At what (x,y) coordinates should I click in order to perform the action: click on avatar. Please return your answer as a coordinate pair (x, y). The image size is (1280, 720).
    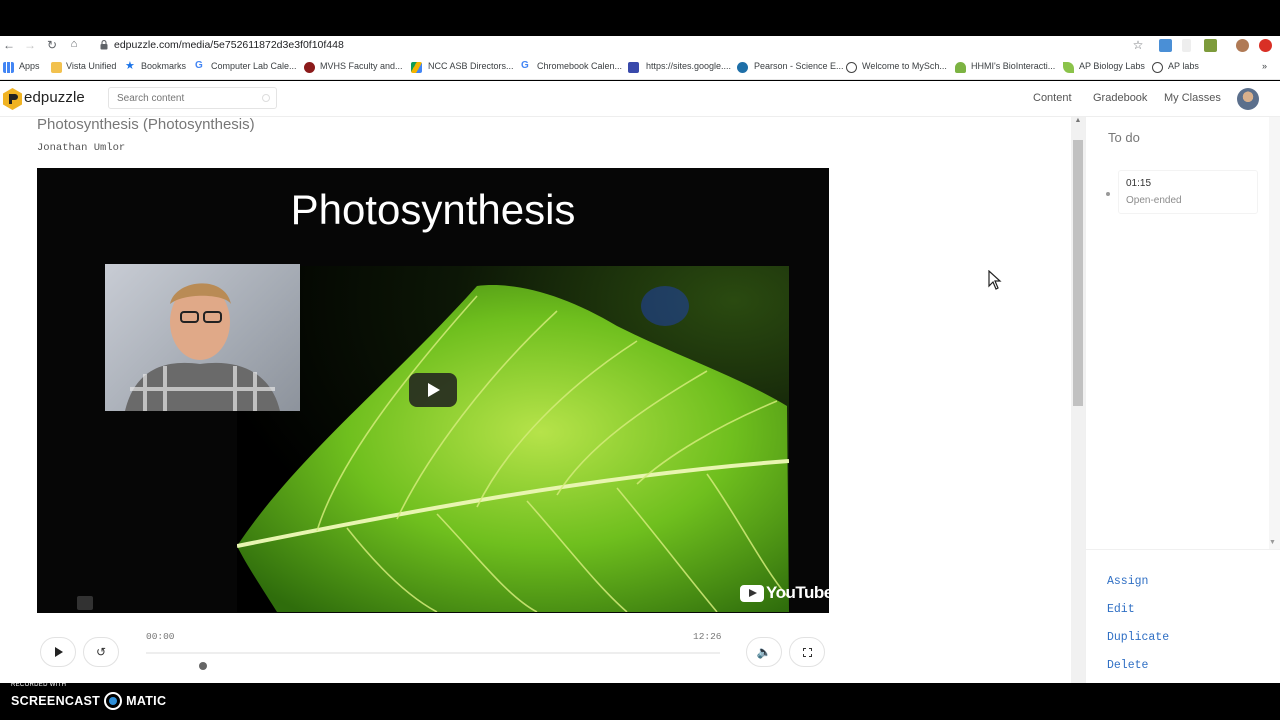
    Looking at the image, I should click on (1248, 99).